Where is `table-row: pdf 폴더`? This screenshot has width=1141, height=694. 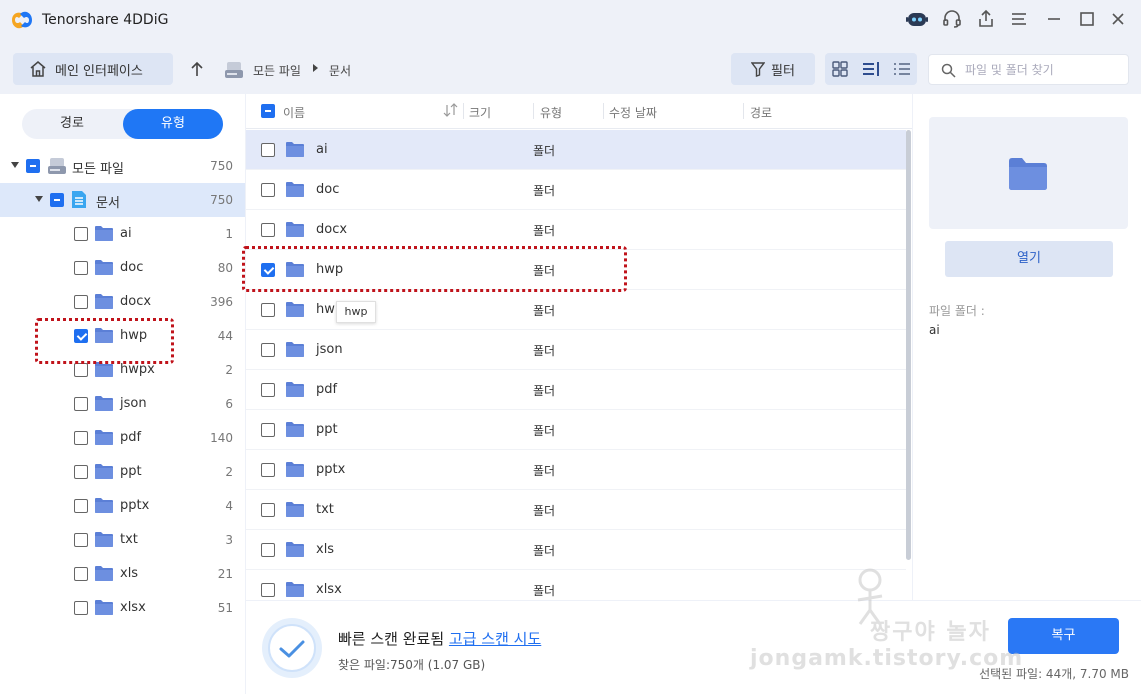
table-row: pdf 폴더 is located at coordinates (576, 390).